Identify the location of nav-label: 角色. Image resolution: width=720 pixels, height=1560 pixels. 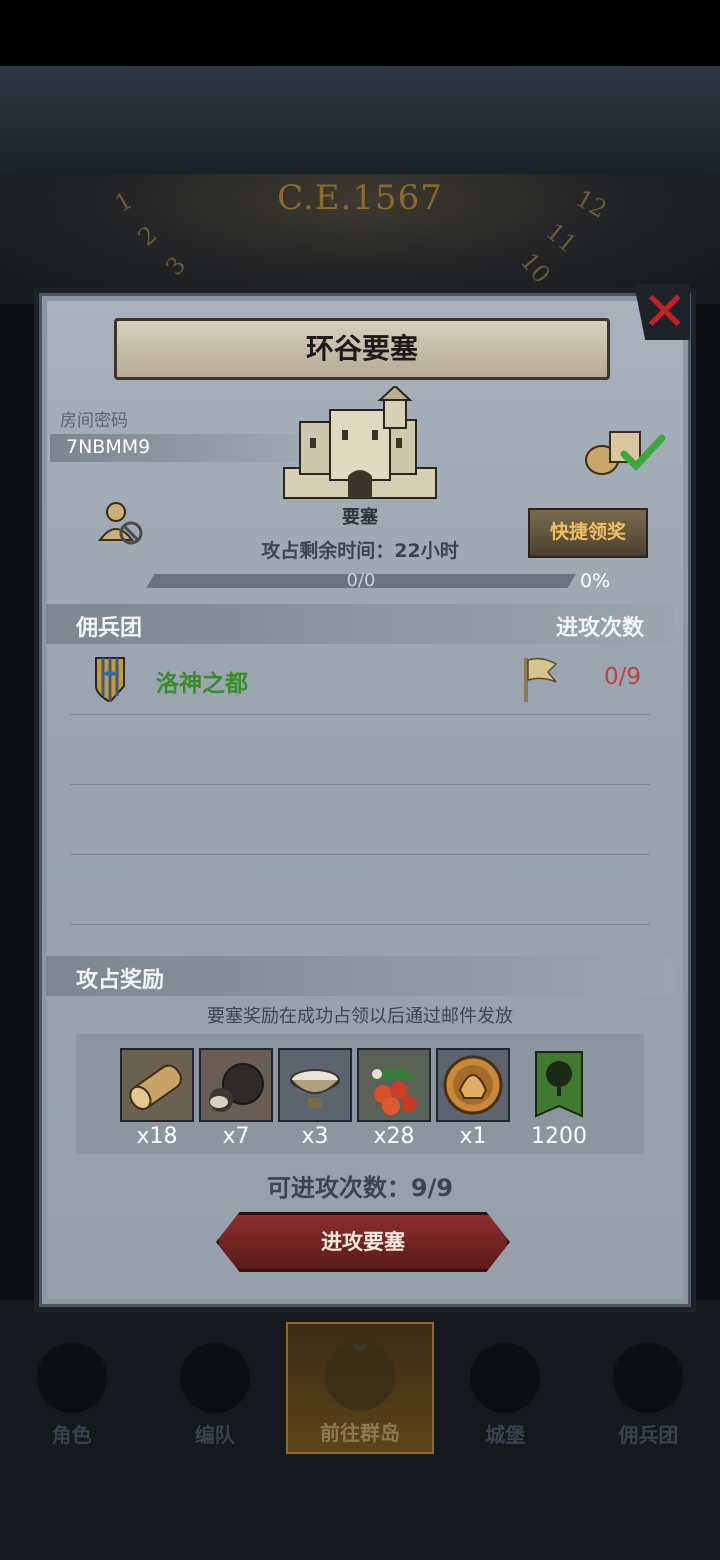
(71, 1435).